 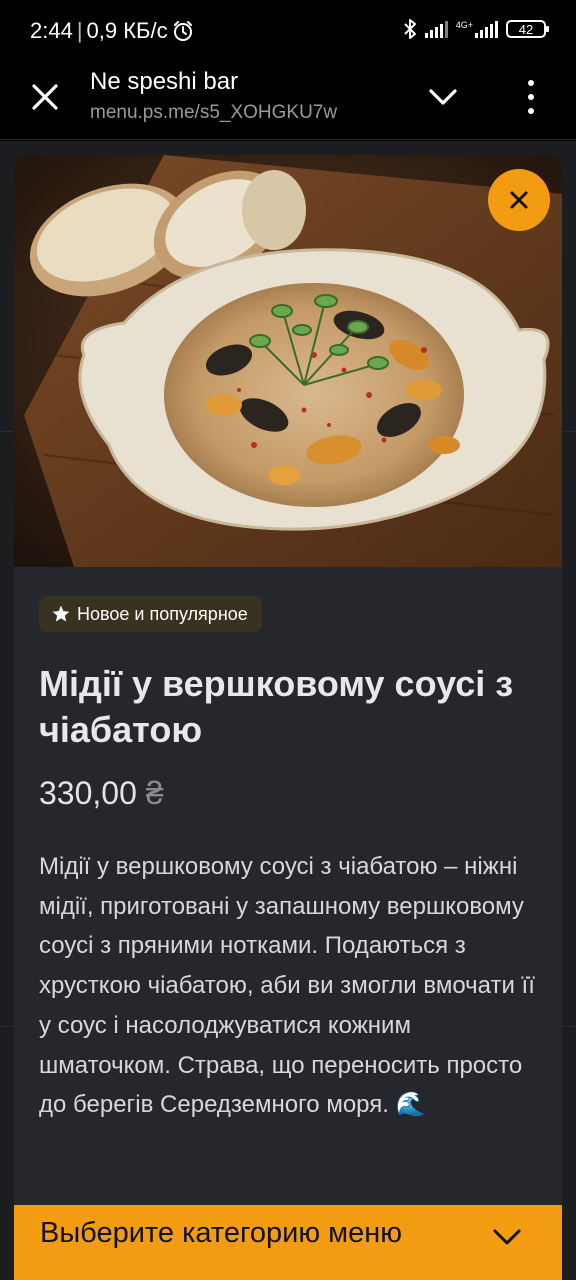 What do you see at coordinates (464, 25) in the screenshot?
I see `network-type: 4G+` at bounding box center [464, 25].